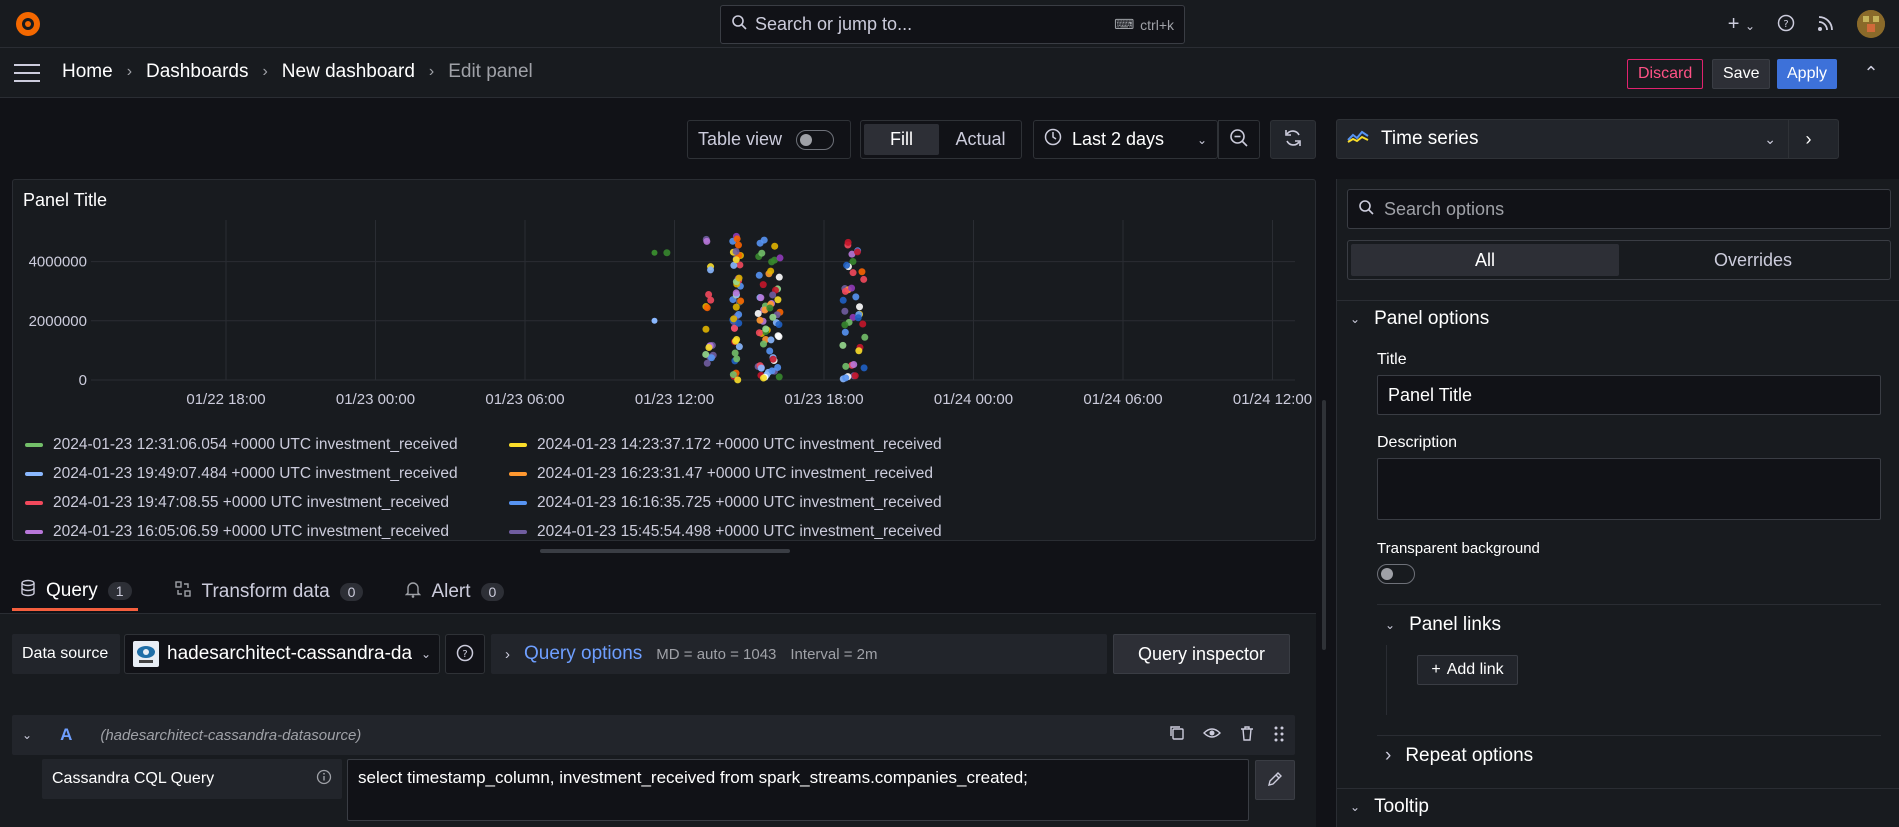 The image size is (1899, 827). I want to click on news-feed-icon, so click(1826, 24).